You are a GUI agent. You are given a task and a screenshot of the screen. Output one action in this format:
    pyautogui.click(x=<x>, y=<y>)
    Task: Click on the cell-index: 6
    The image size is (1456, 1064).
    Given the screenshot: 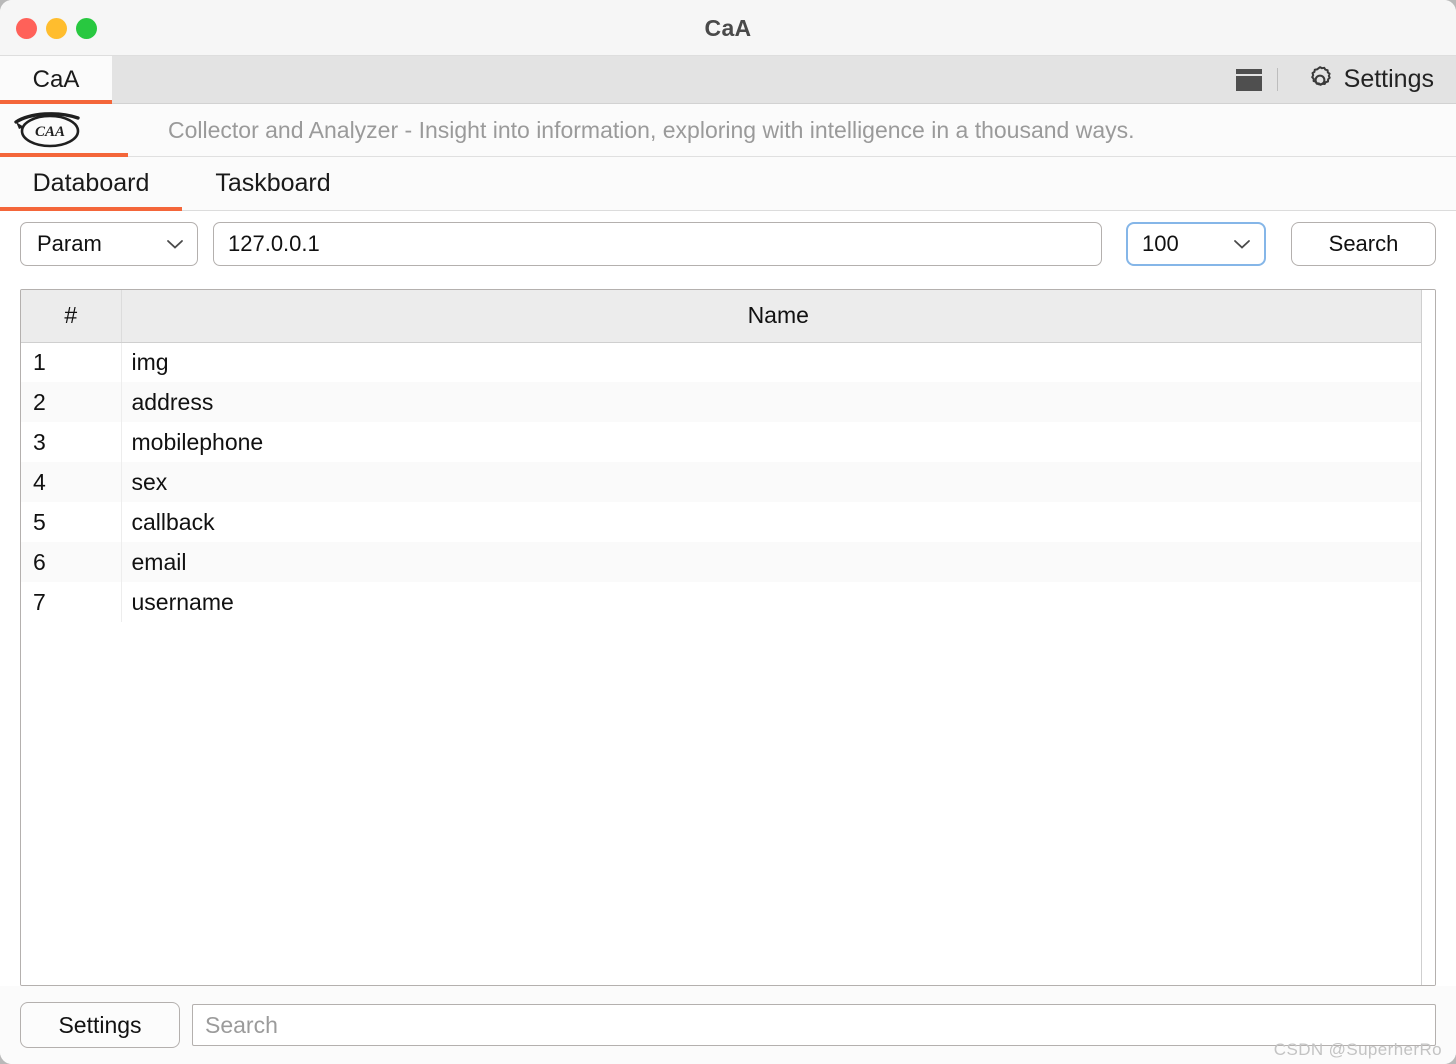 What is the action you would take?
    pyautogui.click(x=71, y=562)
    